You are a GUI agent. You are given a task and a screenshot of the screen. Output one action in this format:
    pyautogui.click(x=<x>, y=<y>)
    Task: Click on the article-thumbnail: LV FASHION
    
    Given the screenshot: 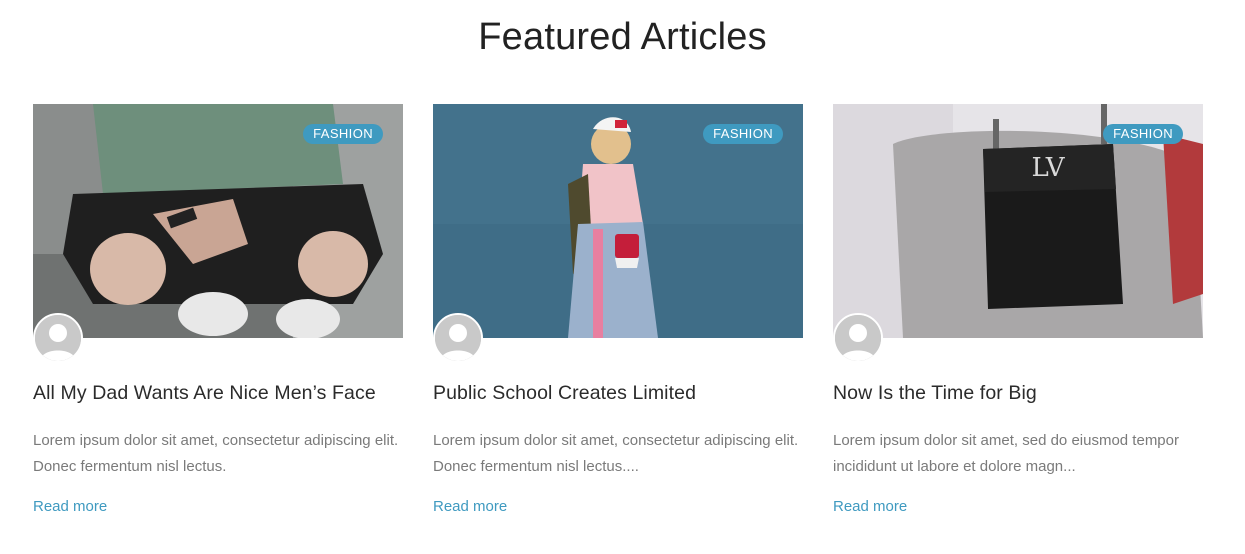 What is the action you would take?
    pyautogui.click(x=1018, y=221)
    